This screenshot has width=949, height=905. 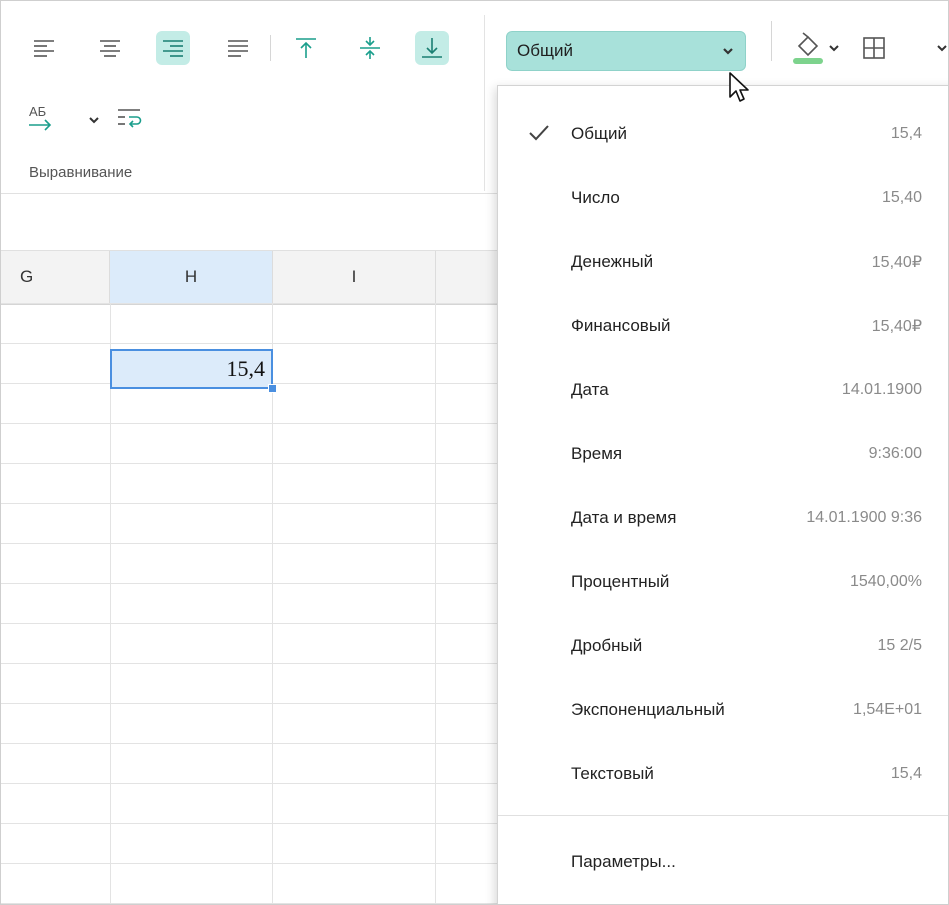 I want to click on borders-button, so click(x=874, y=48).